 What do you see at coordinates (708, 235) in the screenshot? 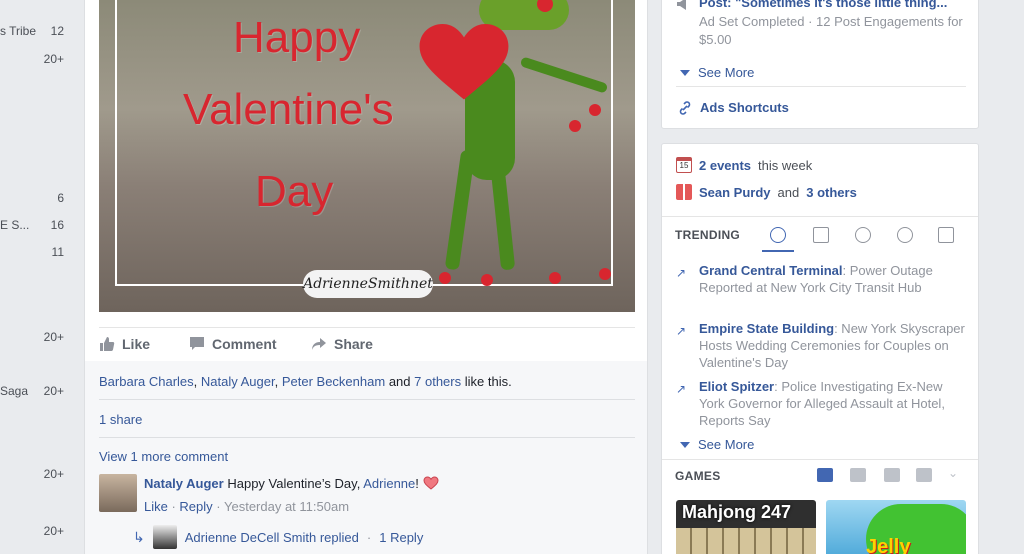
I see `trending-title: TRENDING` at bounding box center [708, 235].